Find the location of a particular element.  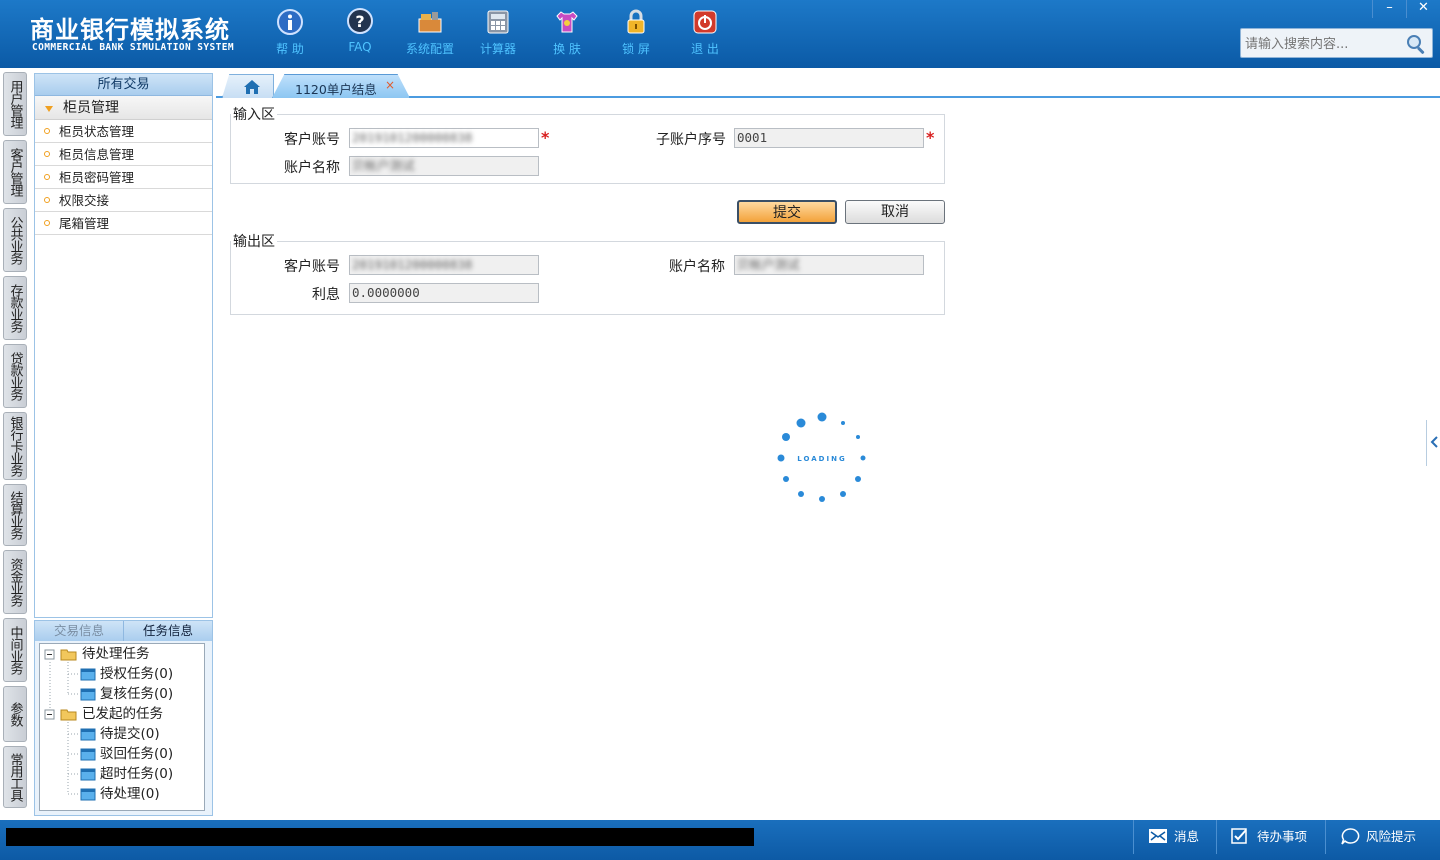

window-controls: – ✕ is located at coordinates (1406, 9).